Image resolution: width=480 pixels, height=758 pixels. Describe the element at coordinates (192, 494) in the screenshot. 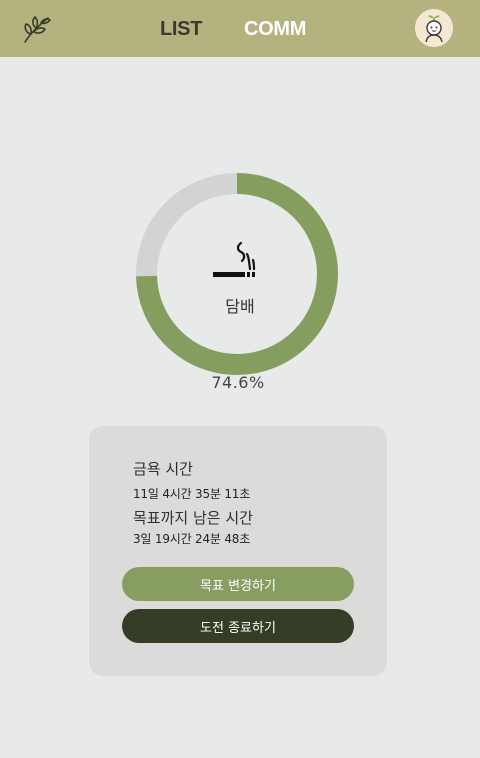

I see `abstain-time-value: 11일 4시간 35분 11초` at that location.